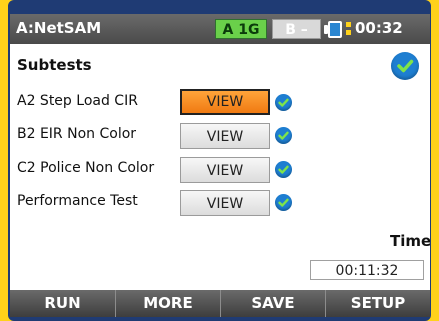 Image resolution: width=439 pixels, height=321 pixels. I want to click on setup-button: SETUP, so click(378, 303).